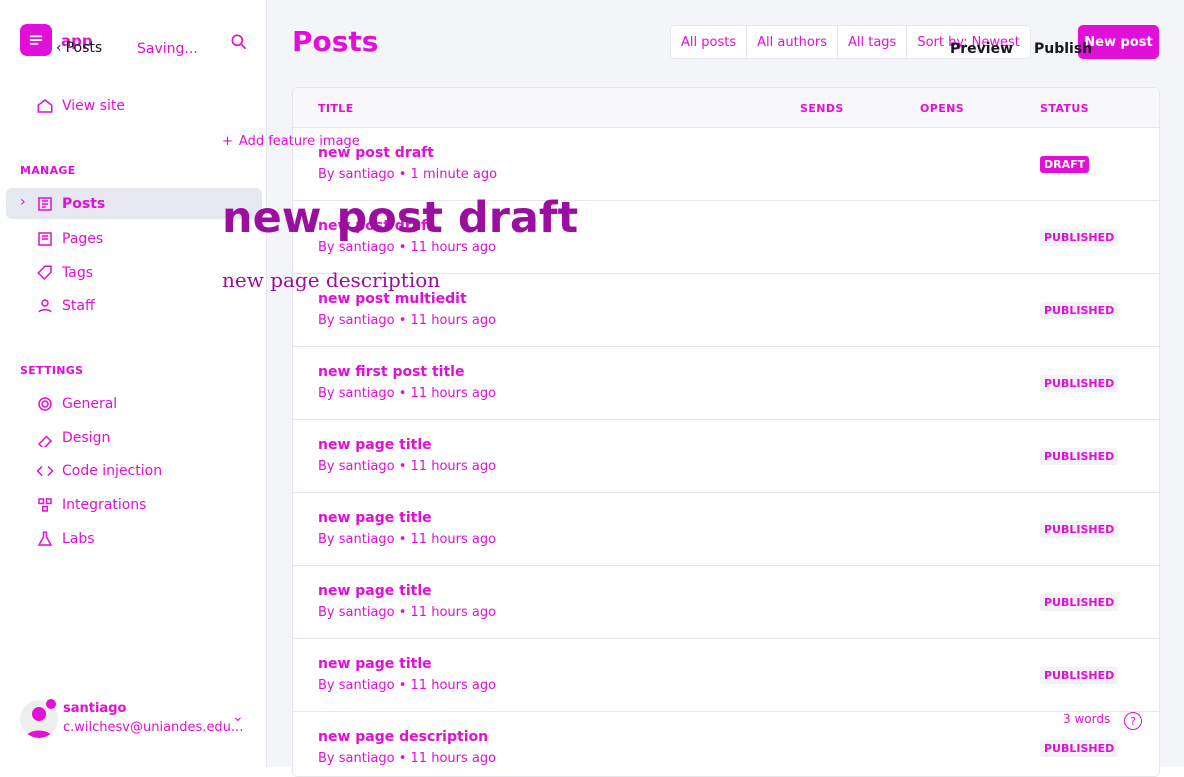 This screenshot has height=777, width=1184. I want to click on brush-icon, so click(45, 441).